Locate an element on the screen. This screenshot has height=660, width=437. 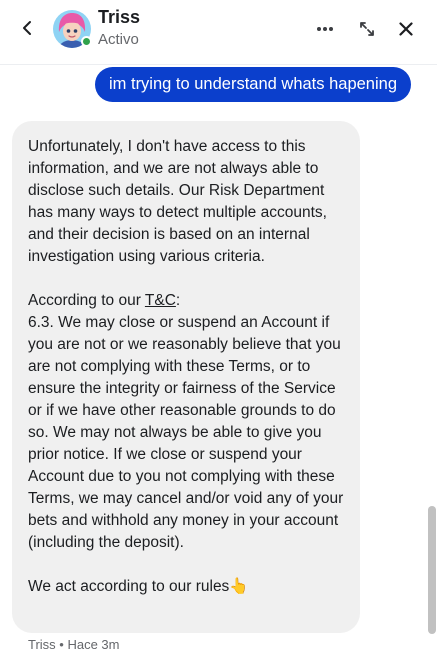
close-chat-button is located at coordinates (406, 29).